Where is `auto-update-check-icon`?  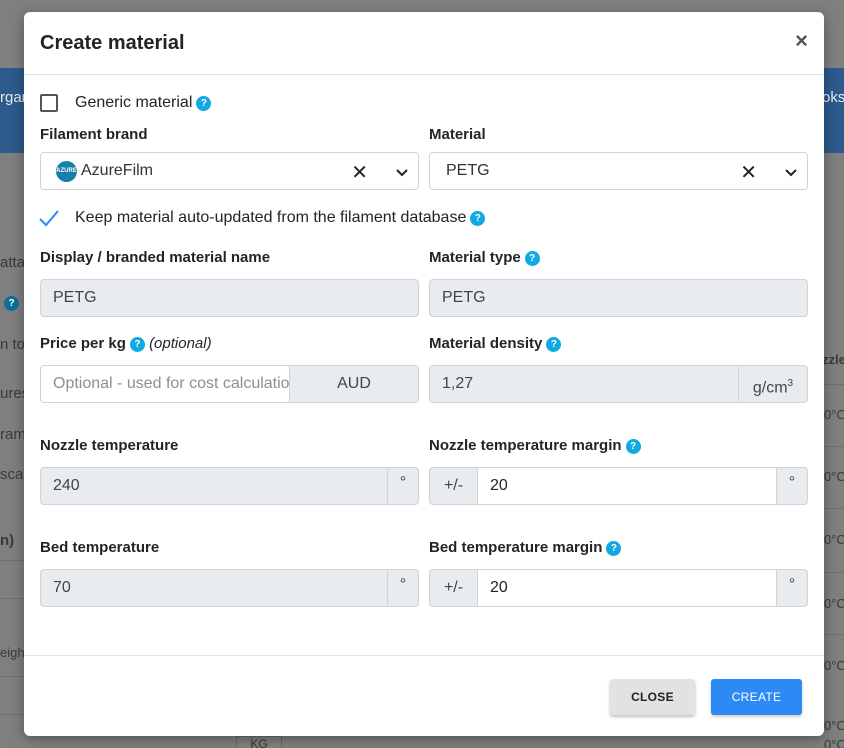 auto-update-check-icon is located at coordinates (49, 218).